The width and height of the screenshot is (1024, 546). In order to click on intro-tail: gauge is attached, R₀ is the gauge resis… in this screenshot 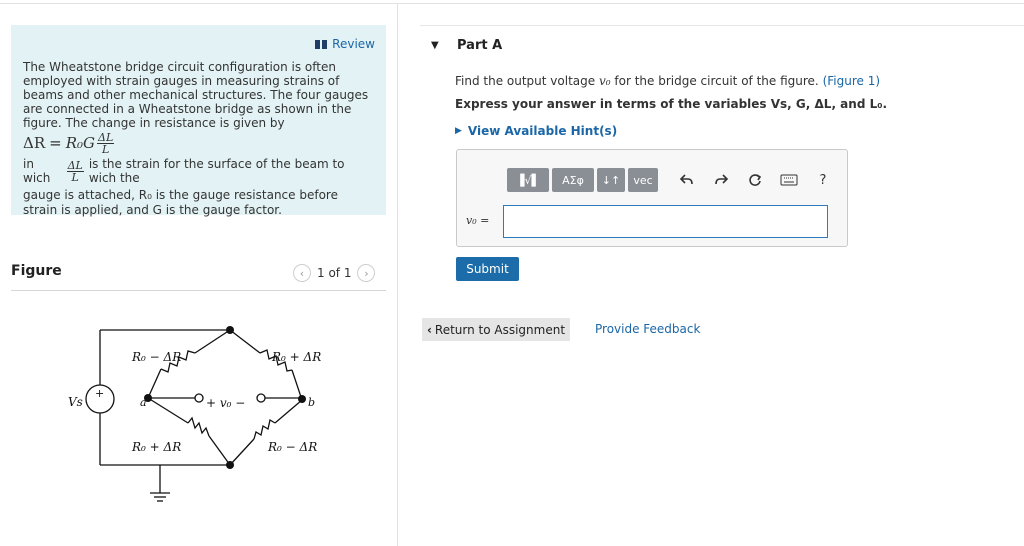, I will do `click(180, 202)`.